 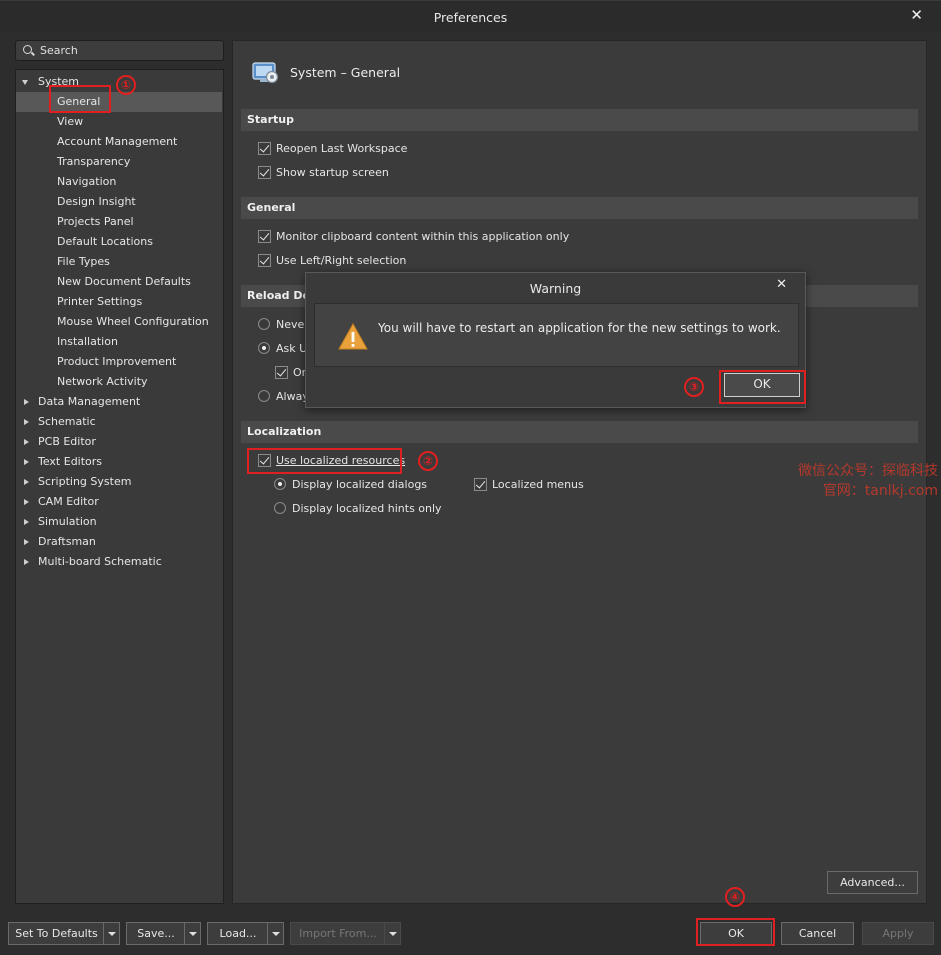 What do you see at coordinates (345, 72) in the screenshot?
I see `page-title: System – General` at bounding box center [345, 72].